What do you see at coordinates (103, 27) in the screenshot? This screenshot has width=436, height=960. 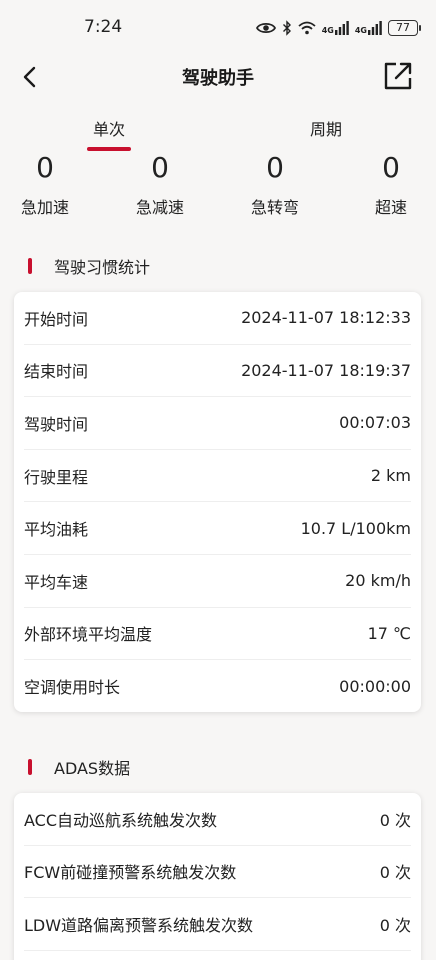 I see `status-time: 7:24` at bounding box center [103, 27].